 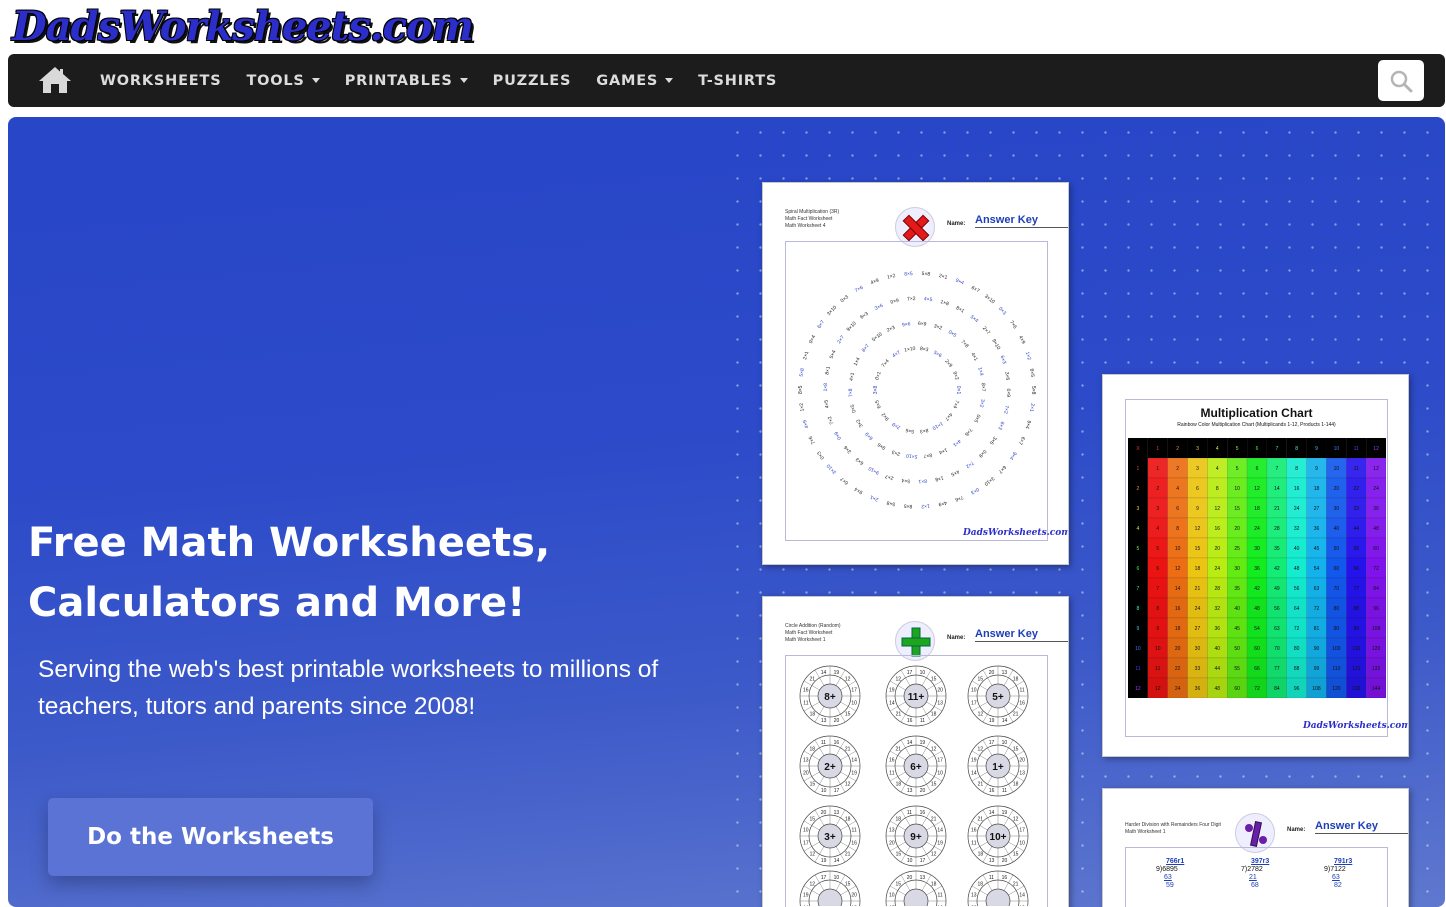 I want to click on grid-cell-label: 20, so click(x=1178, y=649).